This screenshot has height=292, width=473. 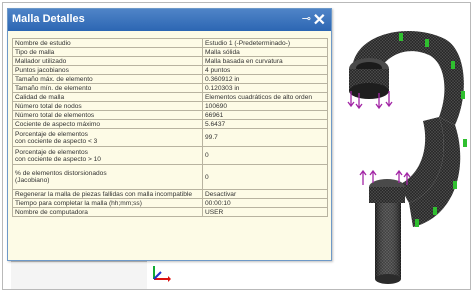 I want to click on row-value: 4 puntos, so click(x=265, y=70).